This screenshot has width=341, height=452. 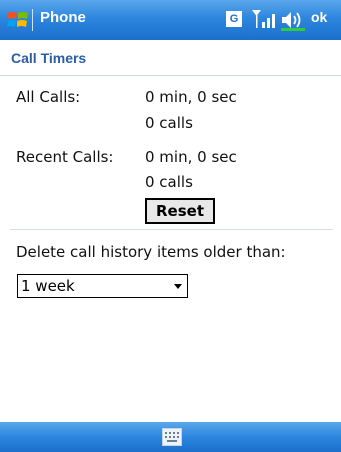 What do you see at coordinates (169, 123) in the screenshot?
I see `all-calls-count: 0 calls` at bounding box center [169, 123].